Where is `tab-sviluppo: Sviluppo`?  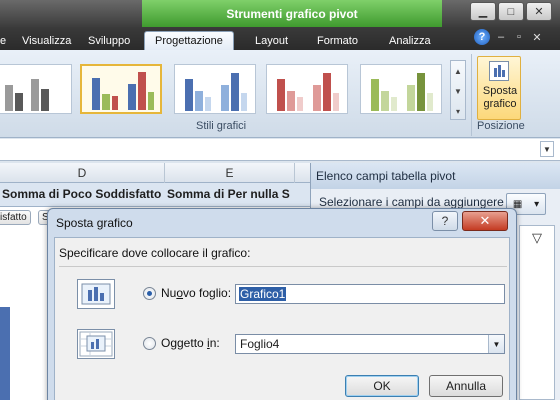 tab-sviluppo: Sviluppo is located at coordinates (109, 40).